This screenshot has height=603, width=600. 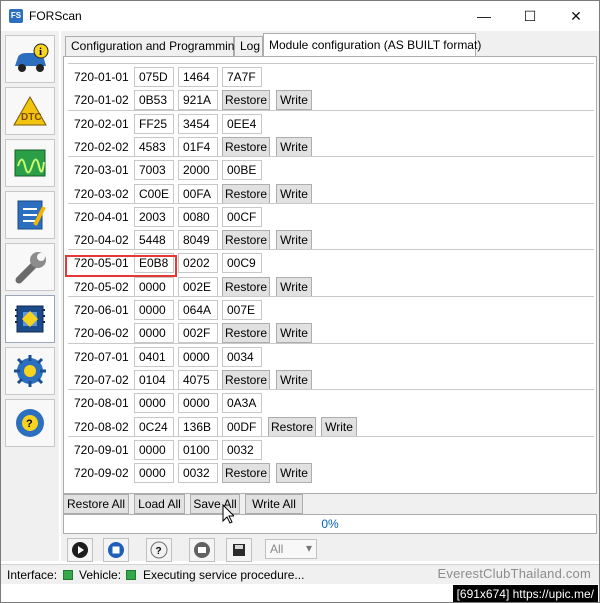 I want to click on hex-value-field: 0C24, so click(x=154, y=426).